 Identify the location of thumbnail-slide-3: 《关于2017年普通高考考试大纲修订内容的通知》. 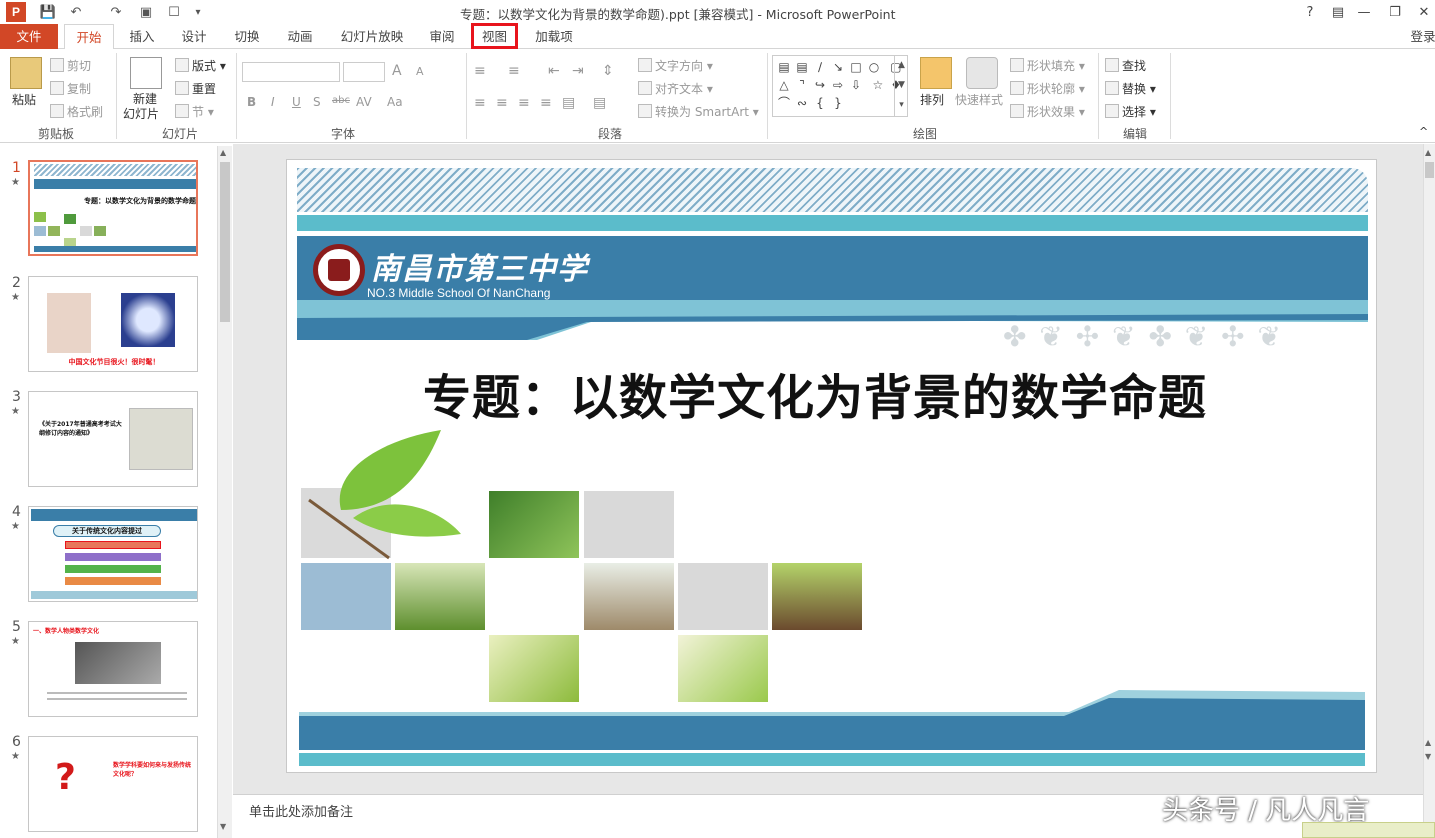
(113, 439).